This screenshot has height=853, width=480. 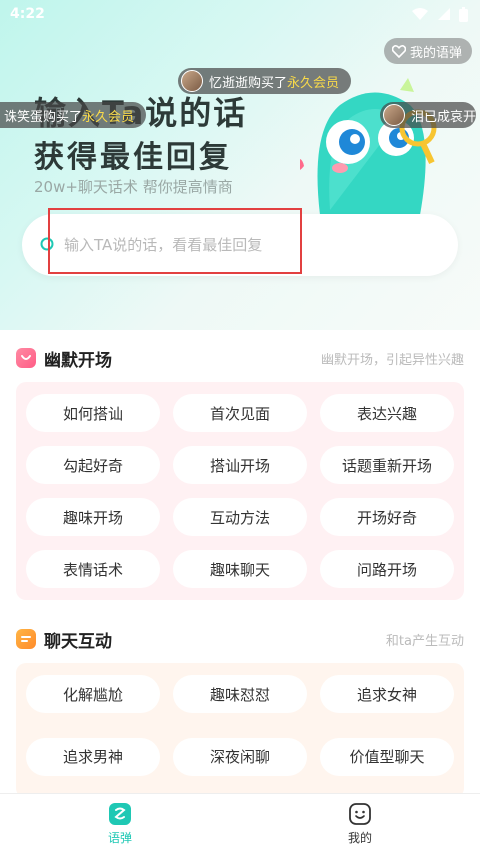 I want to click on my-danmu-button: 我的语弹, so click(x=427, y=51).